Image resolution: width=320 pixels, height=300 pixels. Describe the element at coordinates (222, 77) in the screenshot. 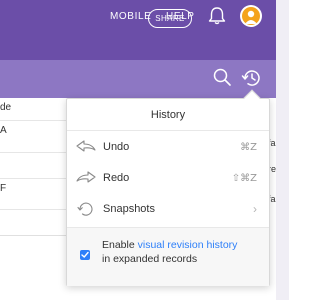

I see `search-icon` at that location.